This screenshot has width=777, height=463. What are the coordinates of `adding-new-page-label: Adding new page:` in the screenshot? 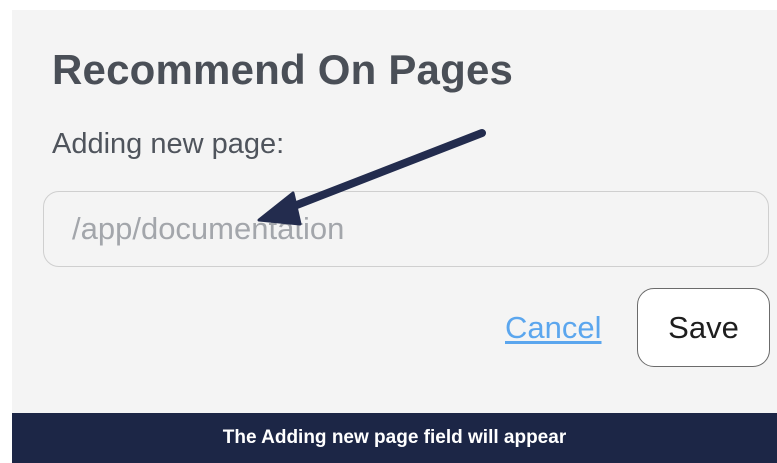 It's located at (168, 144).